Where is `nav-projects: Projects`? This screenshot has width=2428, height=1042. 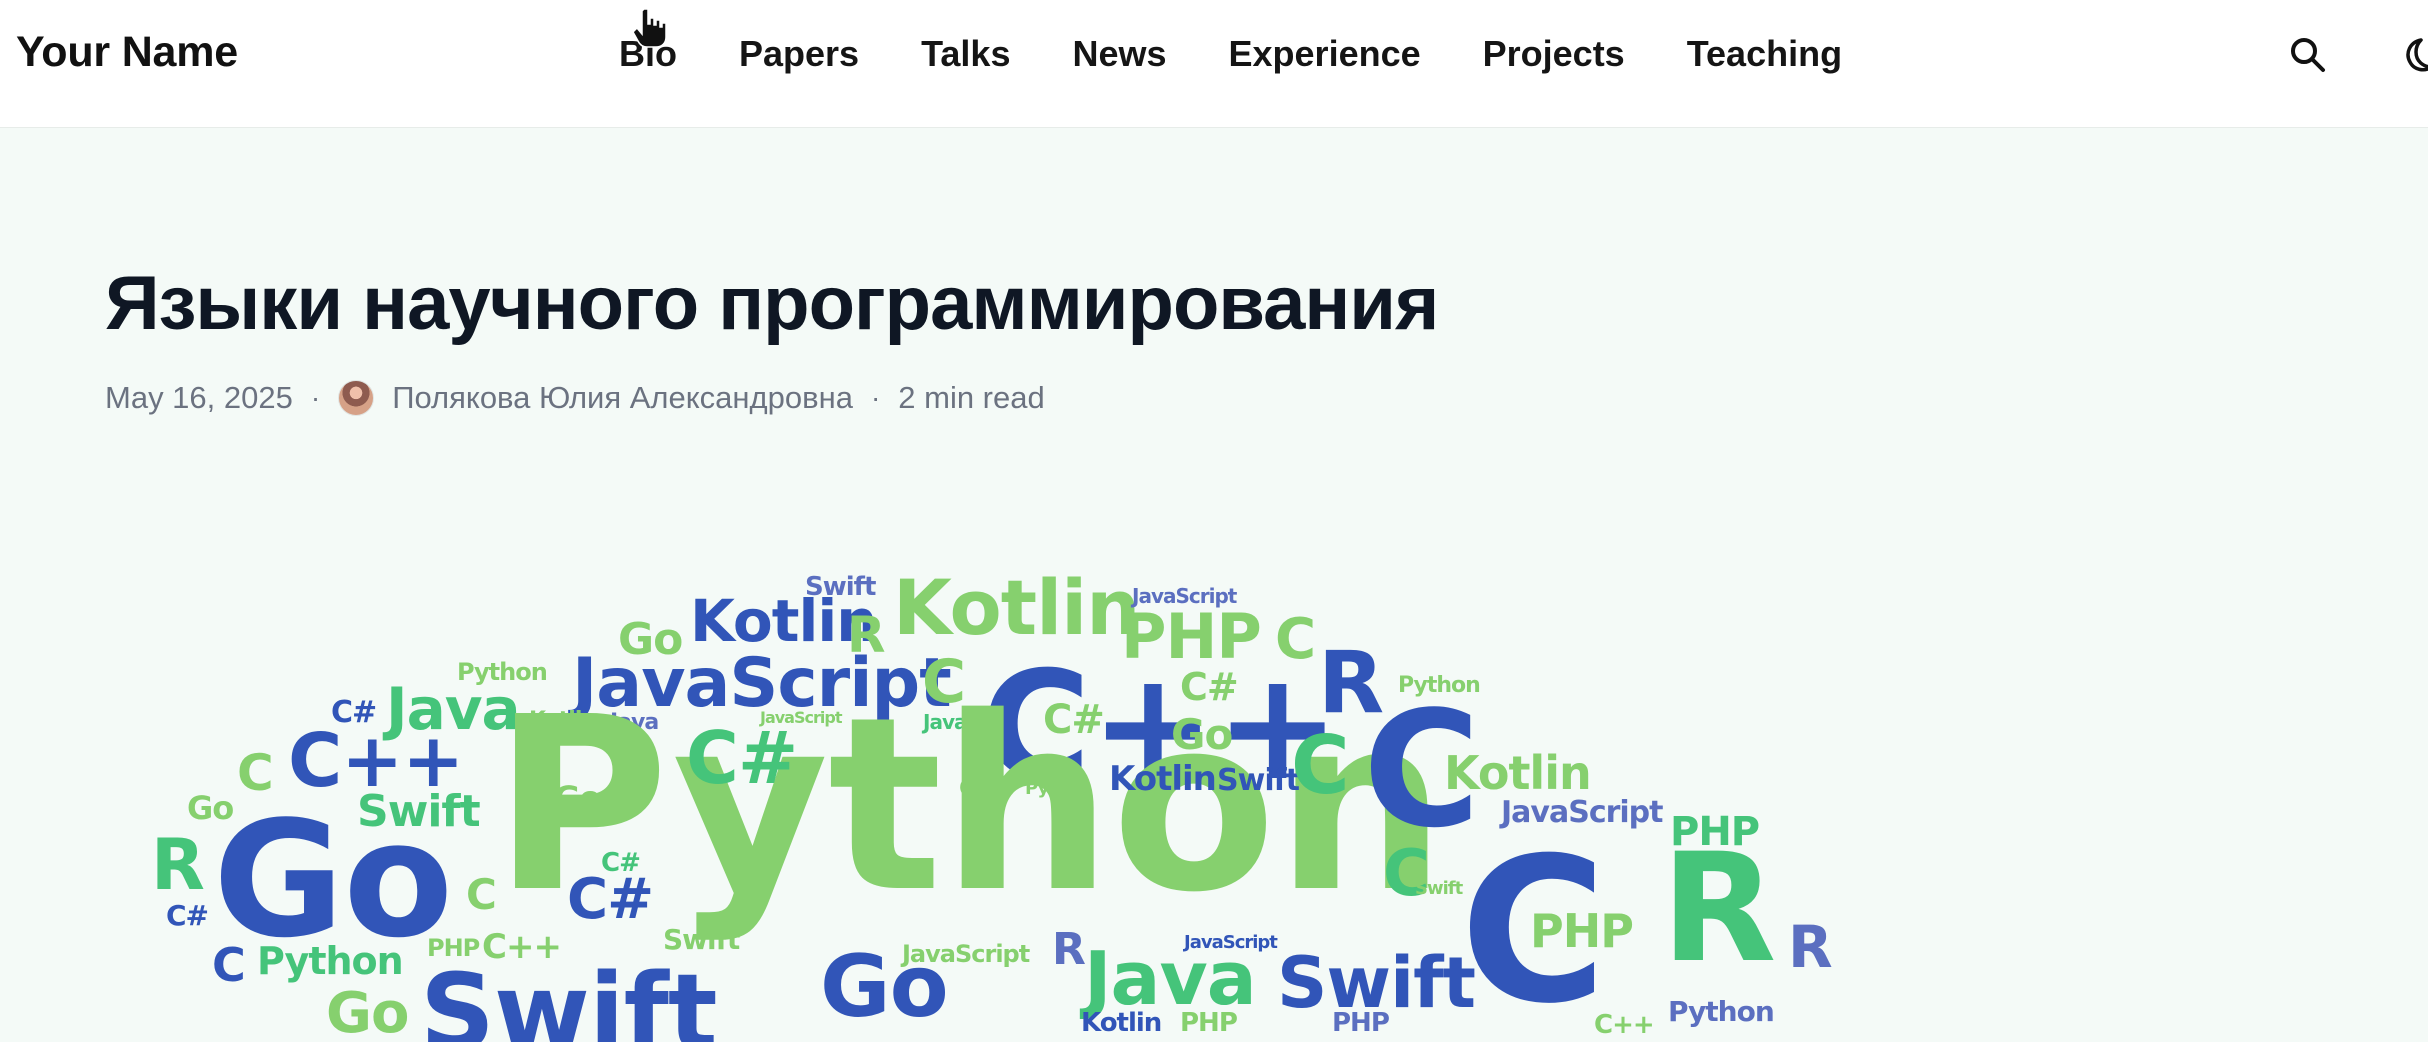
nav-projects: Projects is located at coordinates (1554, 54).